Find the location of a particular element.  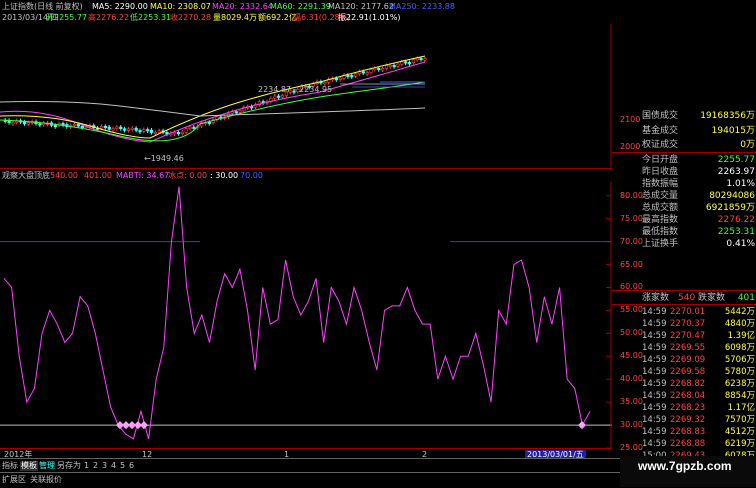

stat-value: 6921859万 is located at coordinates (730, 208).